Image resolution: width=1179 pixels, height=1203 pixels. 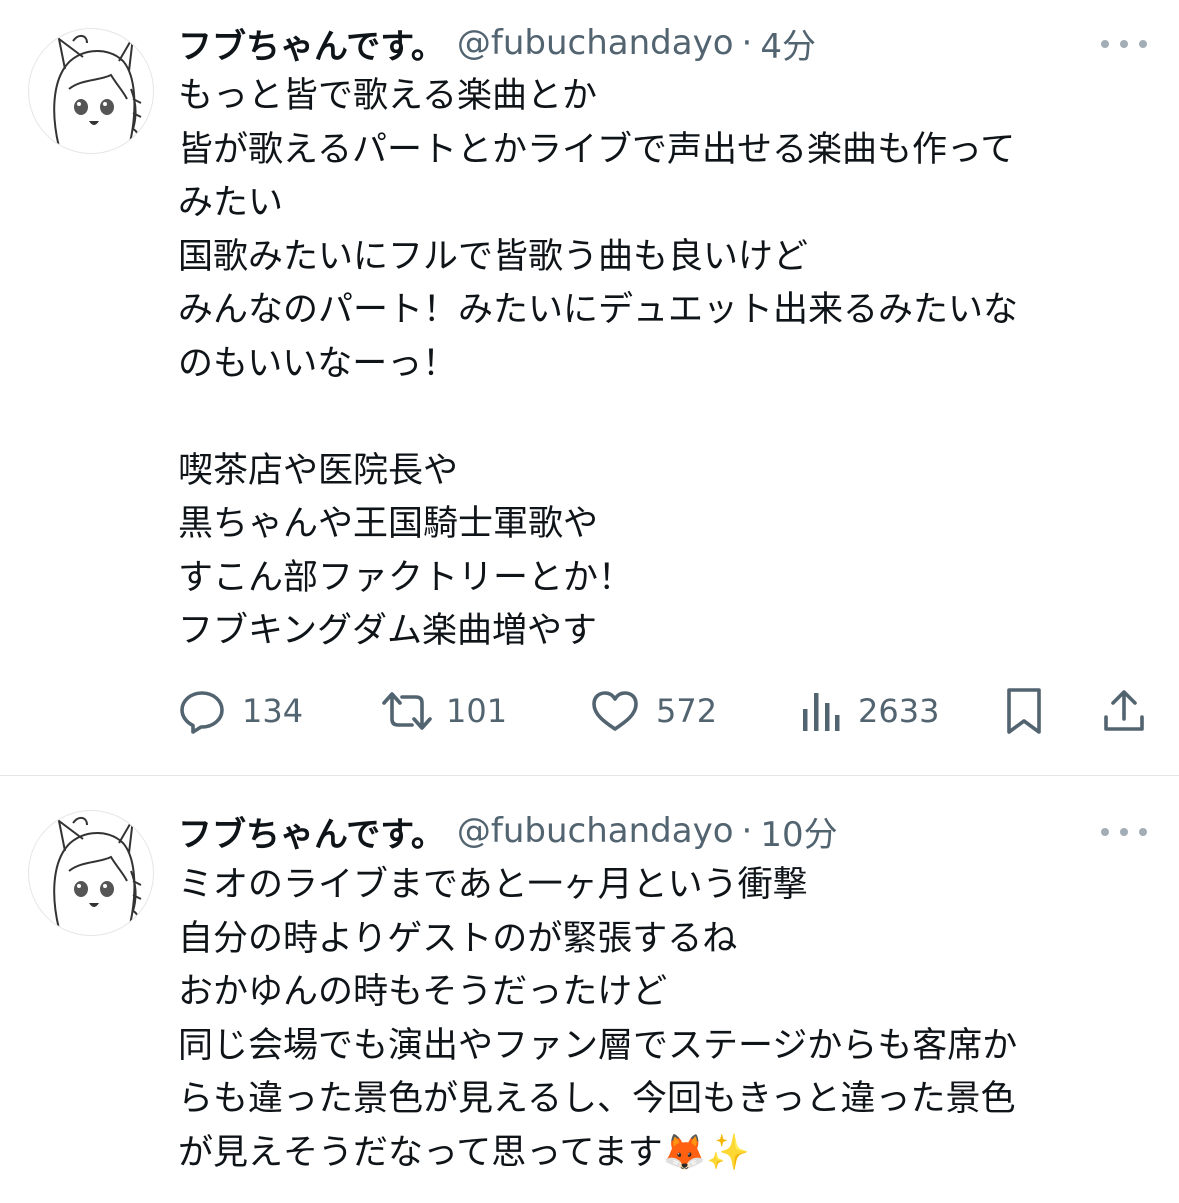 I want to click on reply-button: 134, so click(x=240, y=711).